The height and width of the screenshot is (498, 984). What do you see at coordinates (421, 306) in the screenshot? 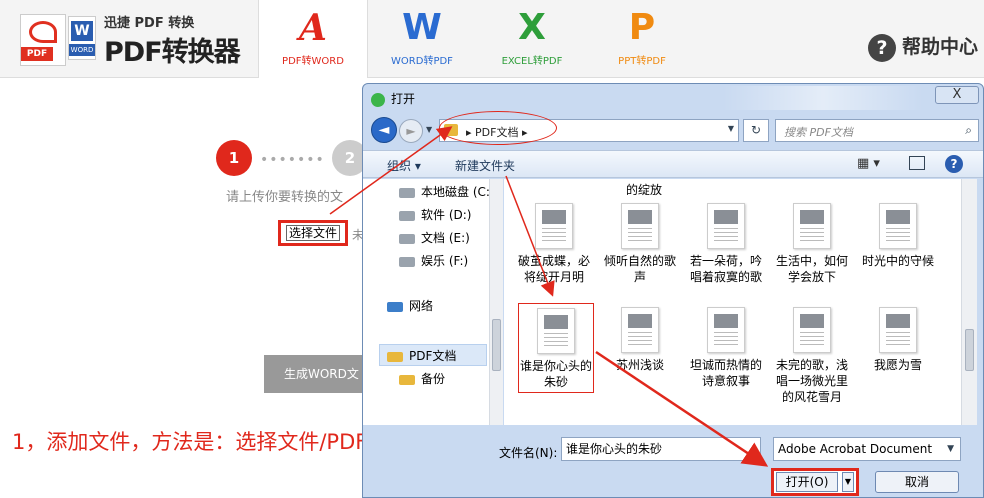
I see `nav-item-label: 网络` at bounding box center [421, 306].